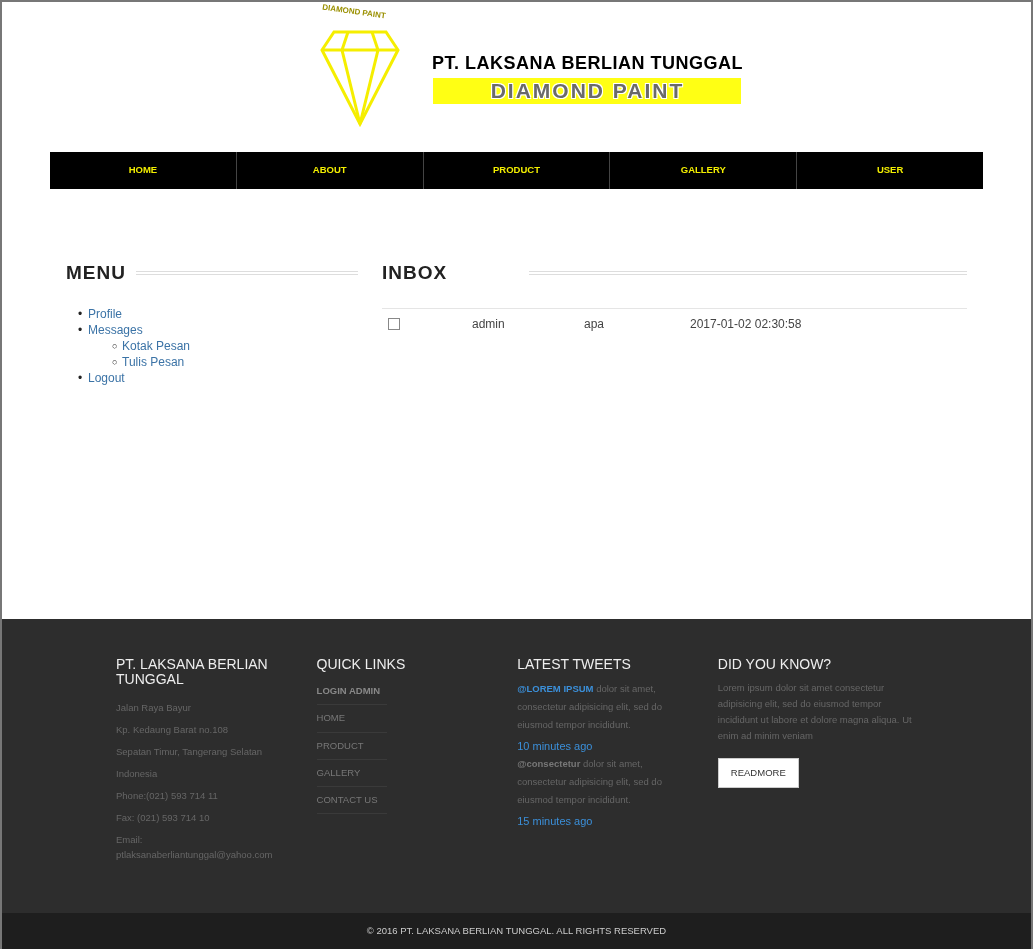 Image resolution: width=1033 pixels, height=949 pixels. I want to click on subject-cell-text: apa, so click(595, 324).